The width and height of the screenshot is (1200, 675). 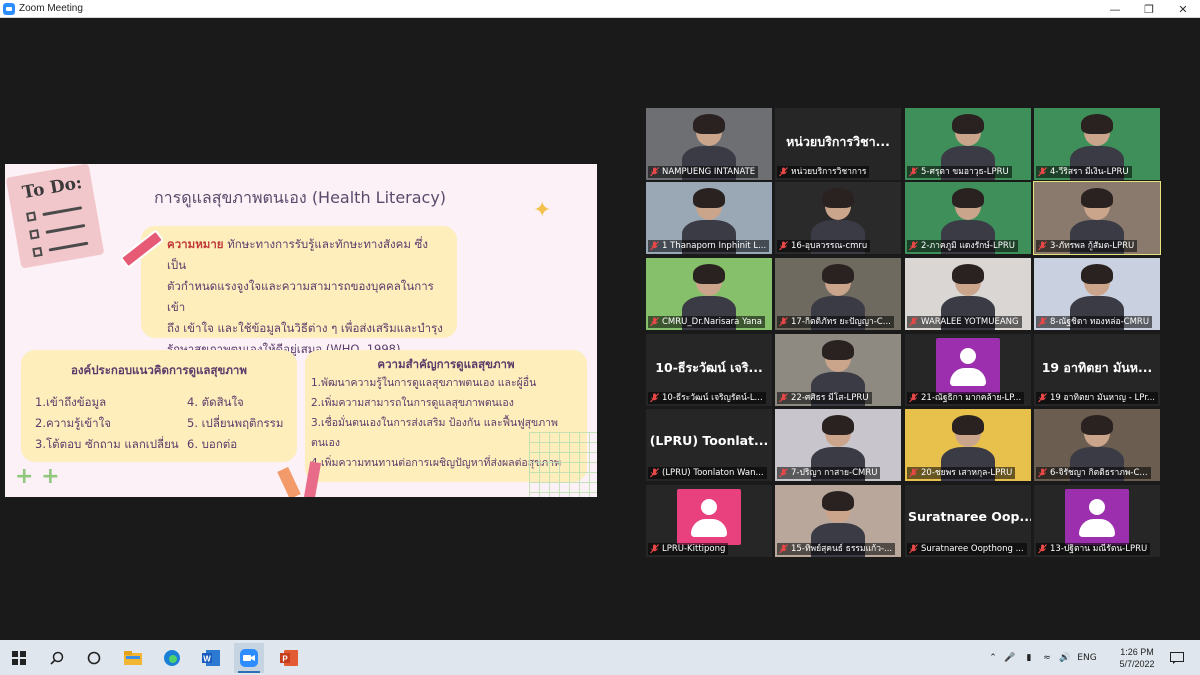 I want to click on language-indicator: ENG, so click(x=1087, y=658).